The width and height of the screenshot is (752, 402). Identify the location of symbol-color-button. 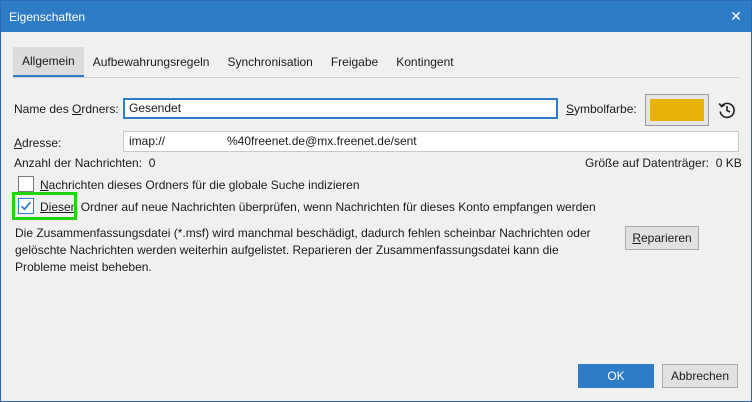
(677, 110).